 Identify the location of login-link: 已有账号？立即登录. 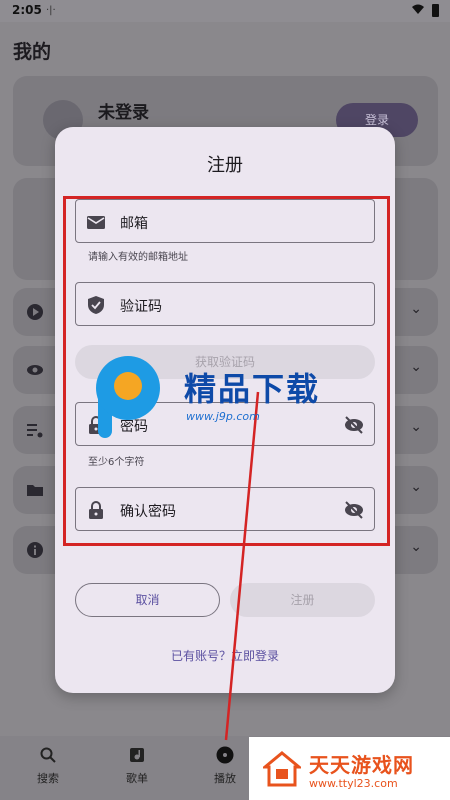
(225, 655).